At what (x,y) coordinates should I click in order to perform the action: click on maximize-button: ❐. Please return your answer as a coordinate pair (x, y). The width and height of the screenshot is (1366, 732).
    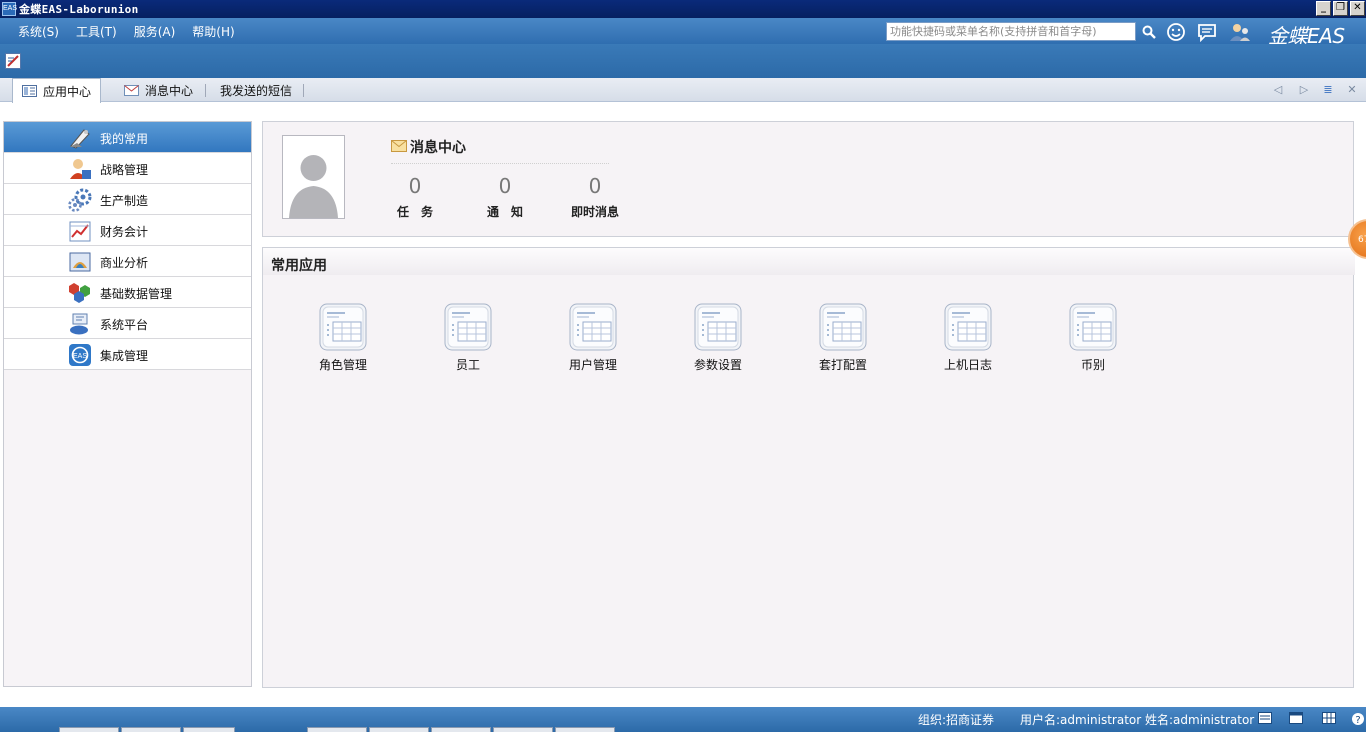
    Looking at the image, I should click on (1340, 8).